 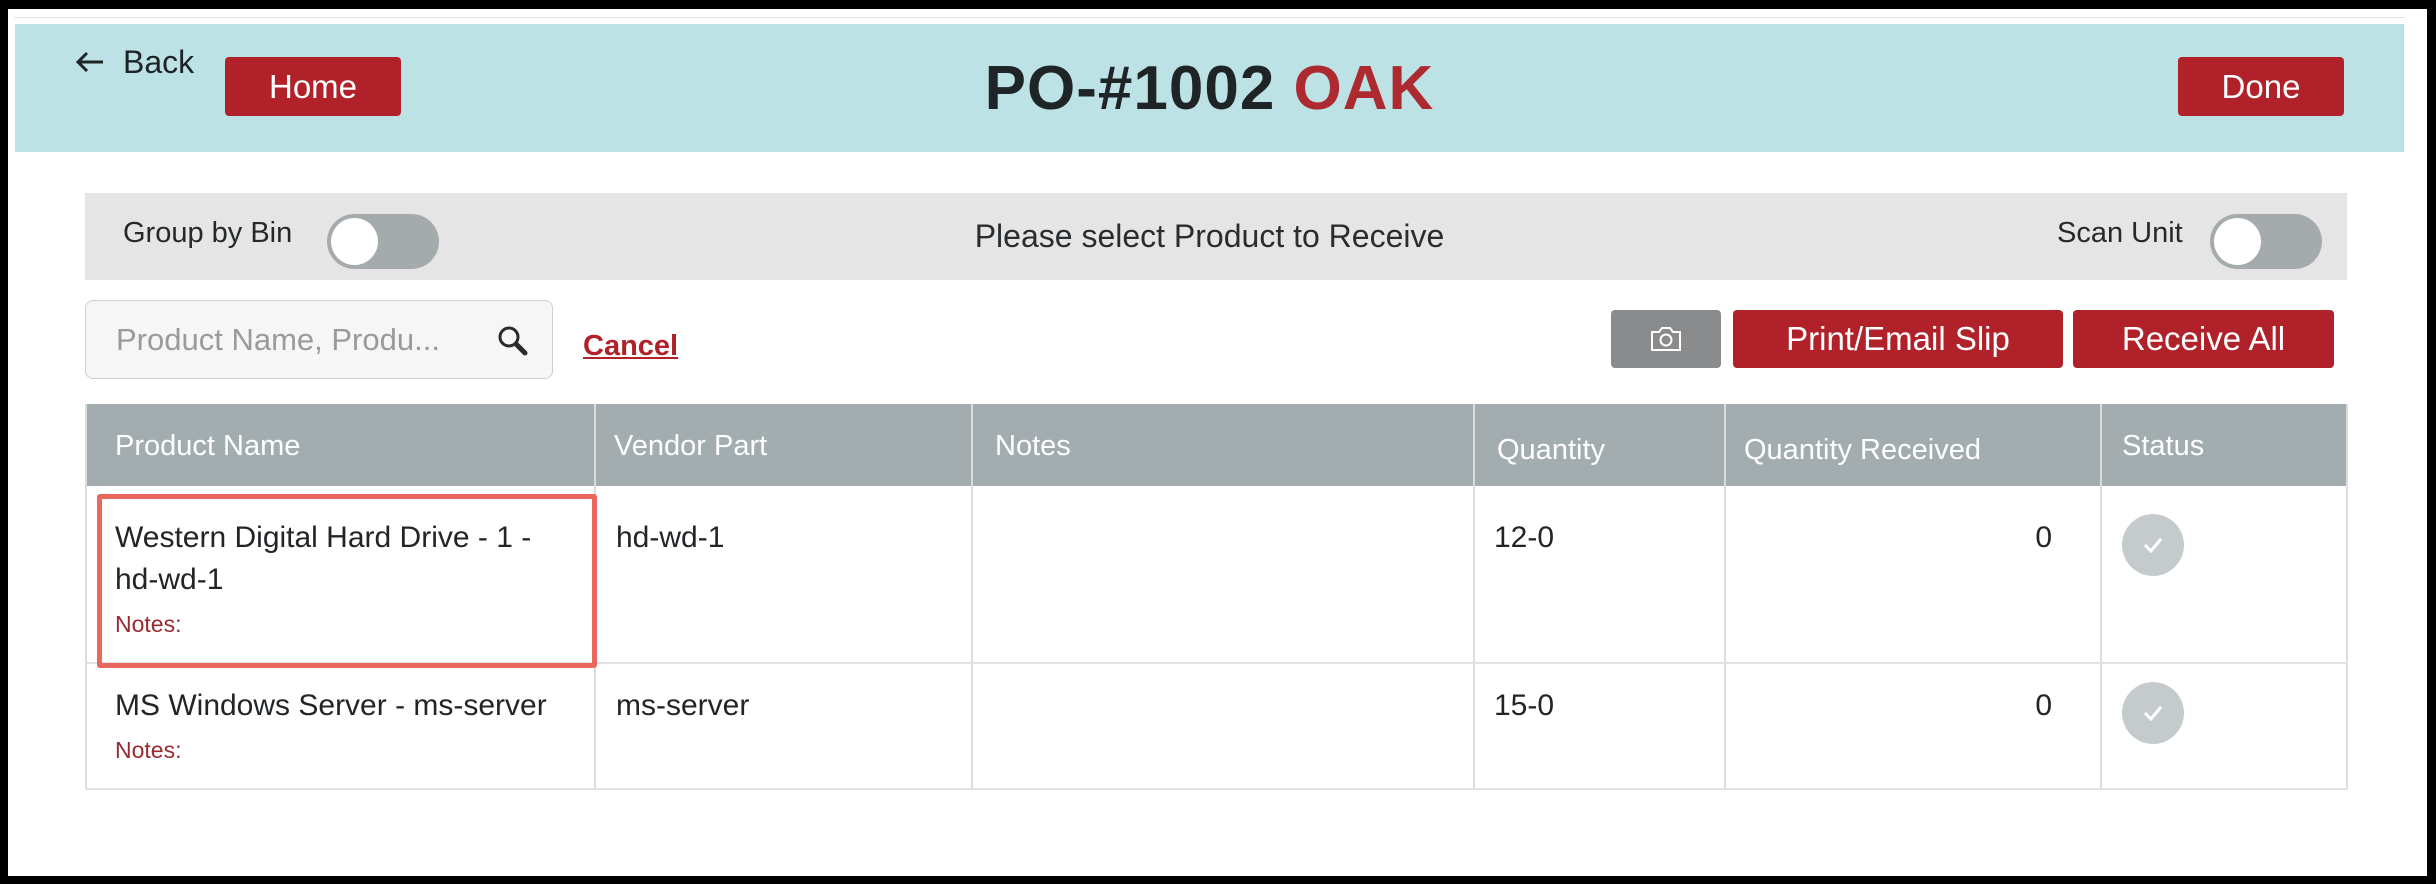 What do you see at coordinates (1551, 450) in the screenshot?
I see `column-header-quantity: Quantity` at bounding box center [1551, 450].